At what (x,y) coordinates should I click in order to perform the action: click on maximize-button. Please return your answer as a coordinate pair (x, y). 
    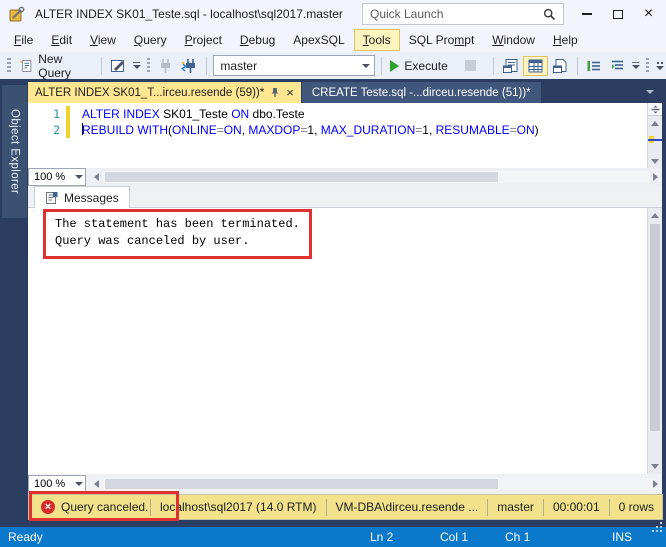
    Looking at the image, I should click on (617, 14).